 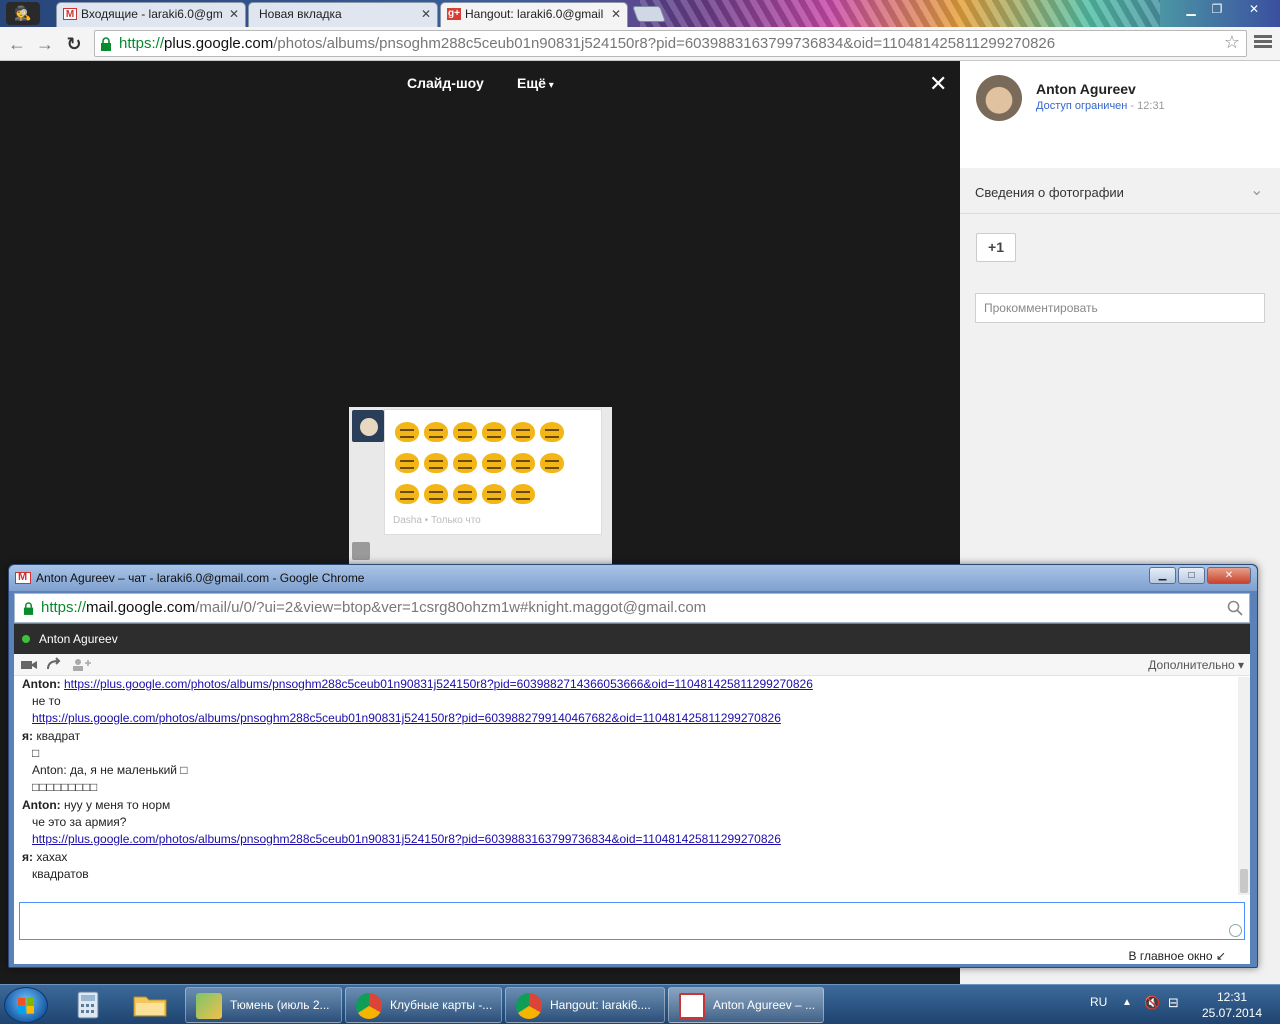 What do you see at coordinates (1127, 1002) in the screenshot?
I see `show-hidden-icons: ▲` at bounding box center [1127, 1002].